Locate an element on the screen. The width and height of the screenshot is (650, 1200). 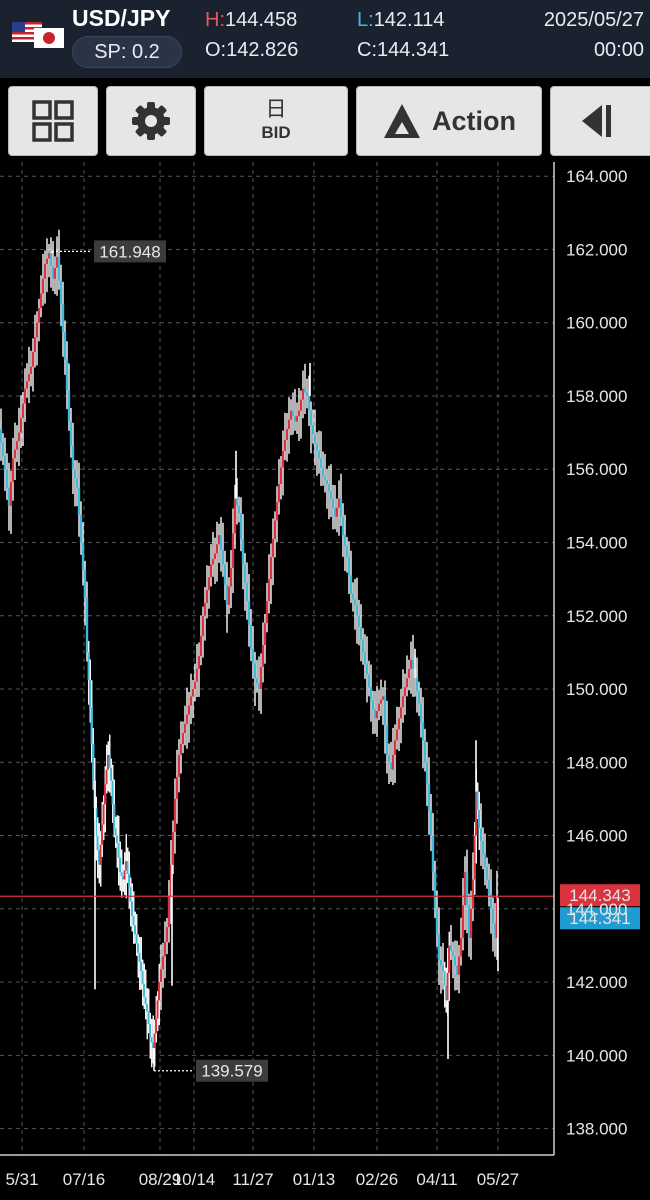
action-button: Action is located at coordinates (449, 121).